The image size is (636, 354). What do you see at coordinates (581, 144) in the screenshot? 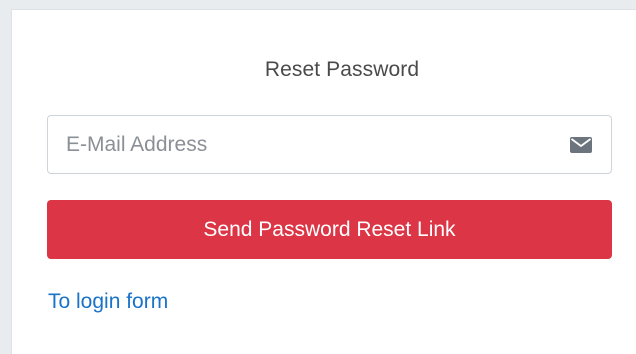
I see `envelope-icon` at bounding box center [581, 144].